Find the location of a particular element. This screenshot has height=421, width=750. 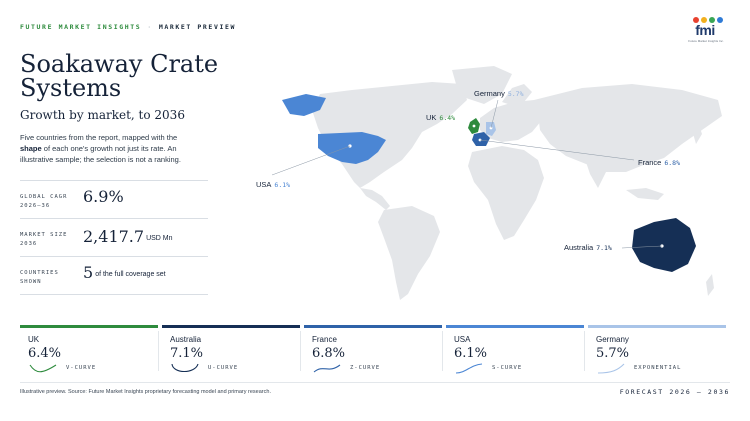

card-curve-label: EXPONENTIAL is located at coordinates (658, 368).